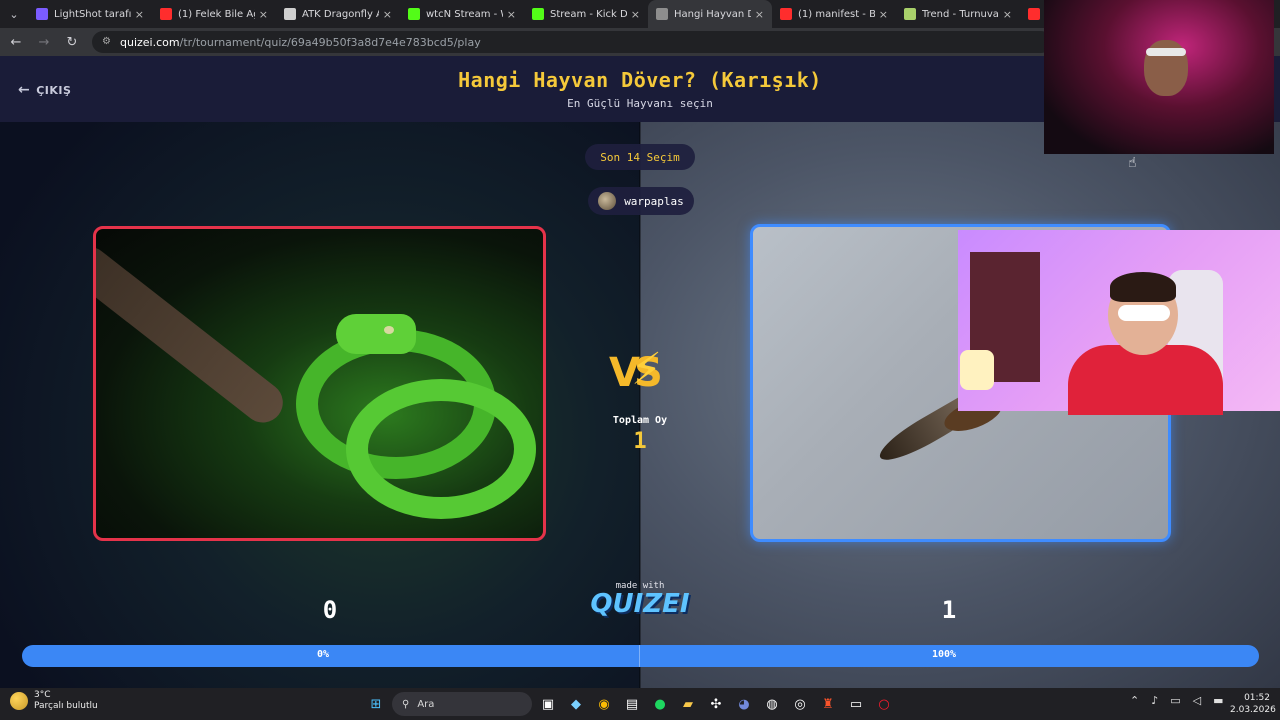 This screenshot has width=1280, height=720. Describe the element at coordinates (828, 704) in the screenshot. I see `brave-icon: ♜` at that location.